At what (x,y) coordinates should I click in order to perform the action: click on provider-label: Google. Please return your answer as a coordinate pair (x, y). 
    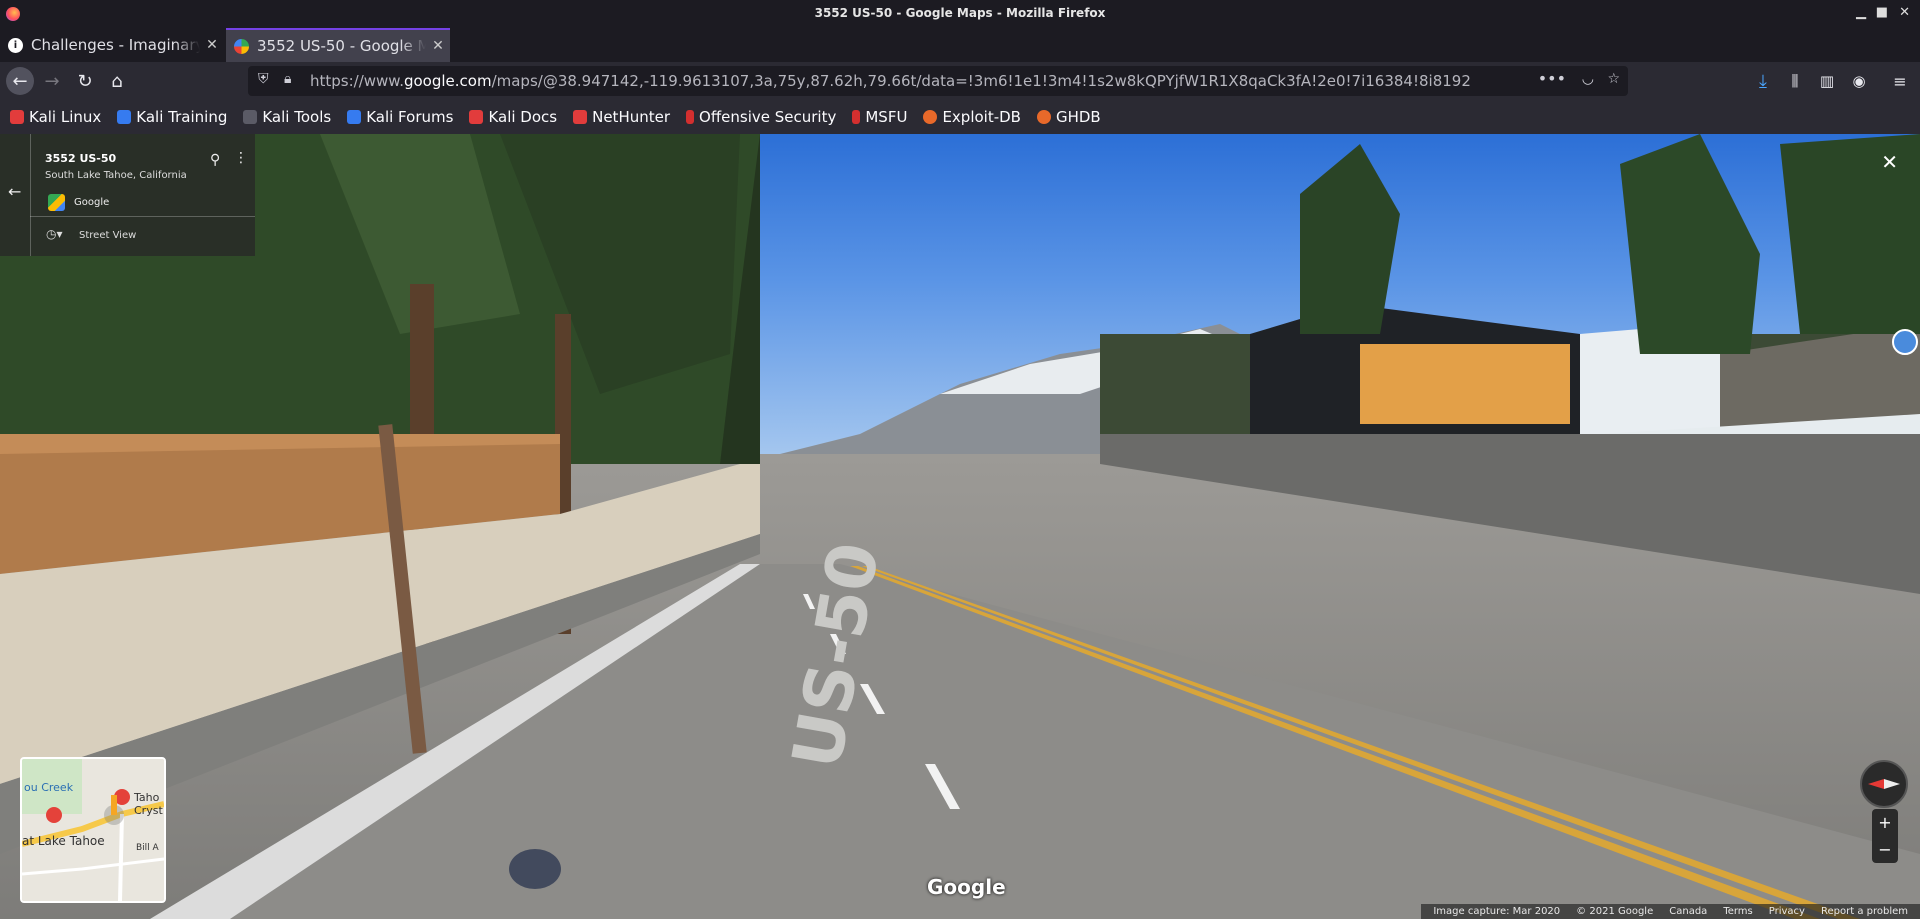
    Looking at the image, I should click on (92, 202).